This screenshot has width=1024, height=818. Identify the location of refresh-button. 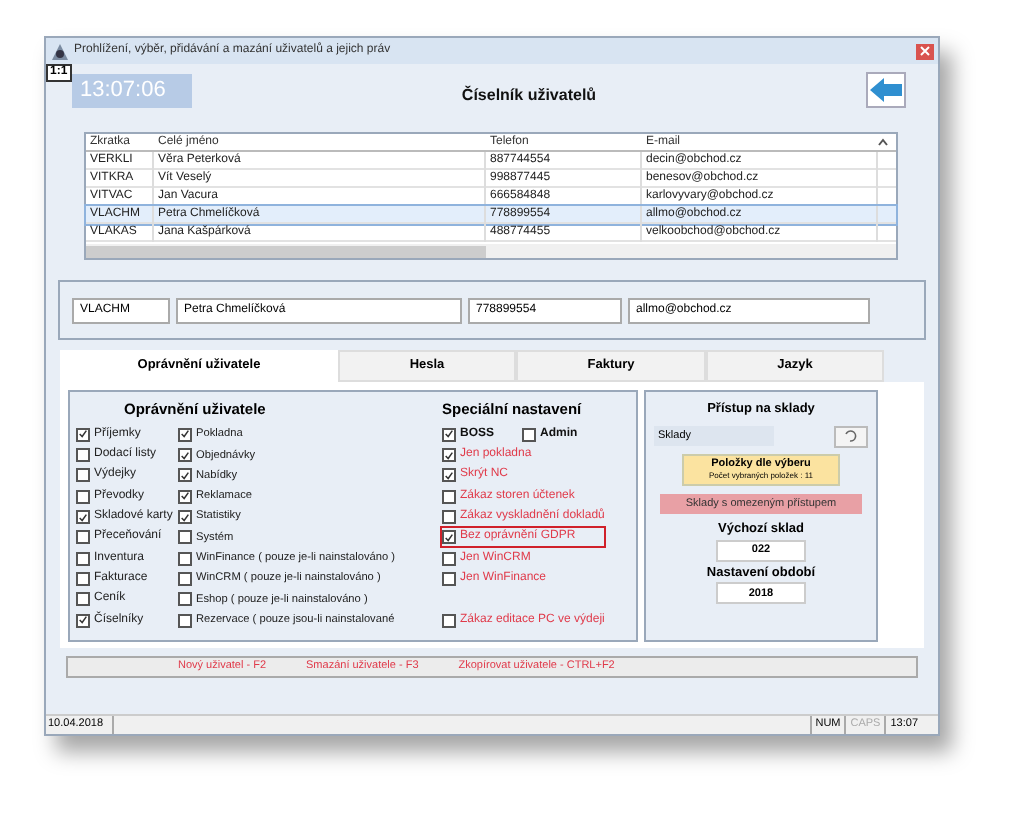
(851, 436).